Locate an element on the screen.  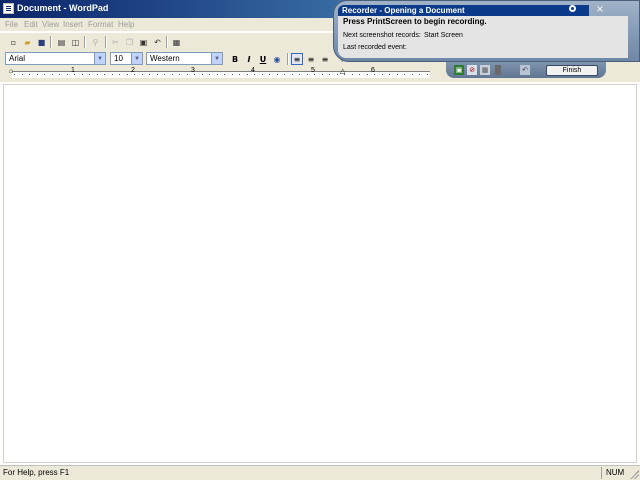
capture-icon: ▣ is located at coordinates (459, 70).